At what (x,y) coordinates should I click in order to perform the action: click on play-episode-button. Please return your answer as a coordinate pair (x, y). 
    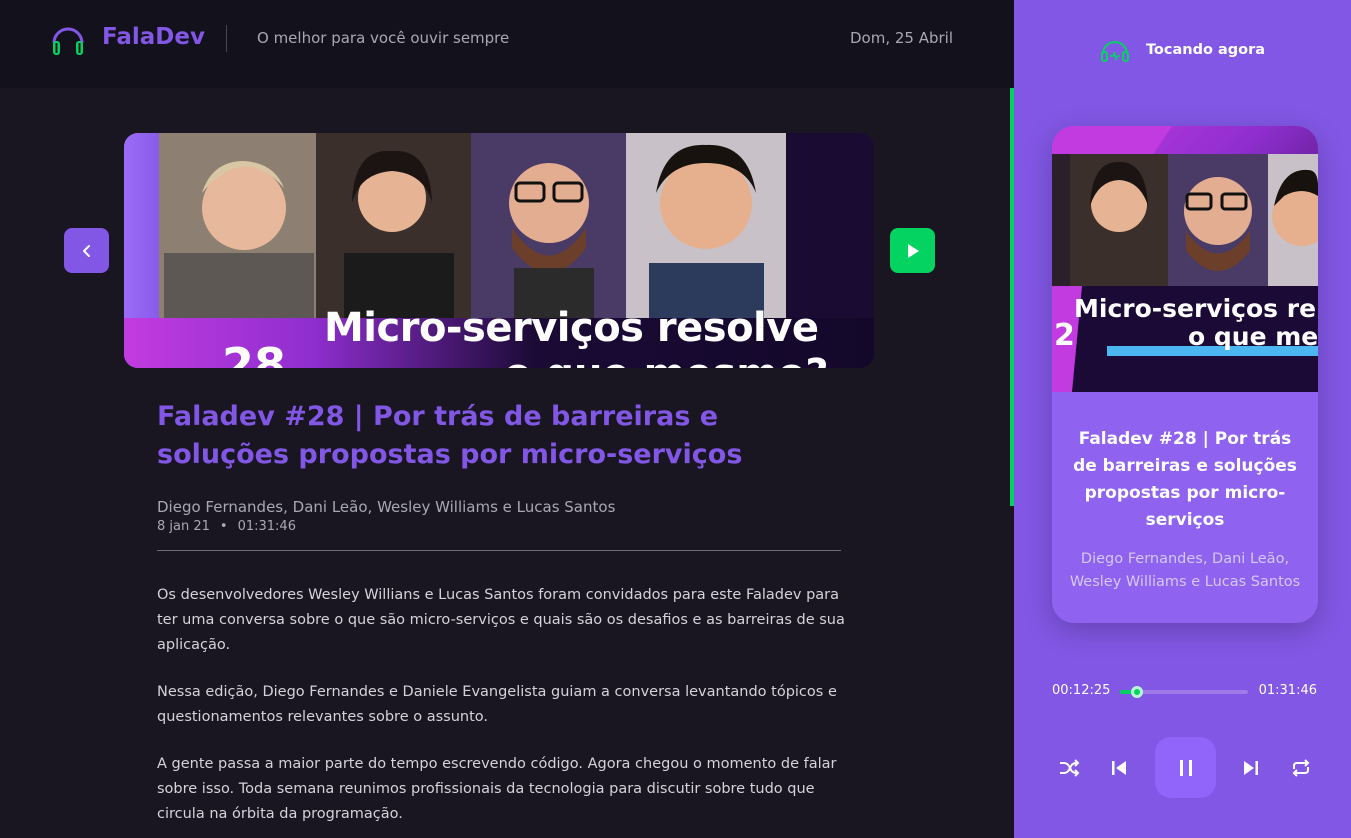
    Looking at the image, I should click on (912, 250).